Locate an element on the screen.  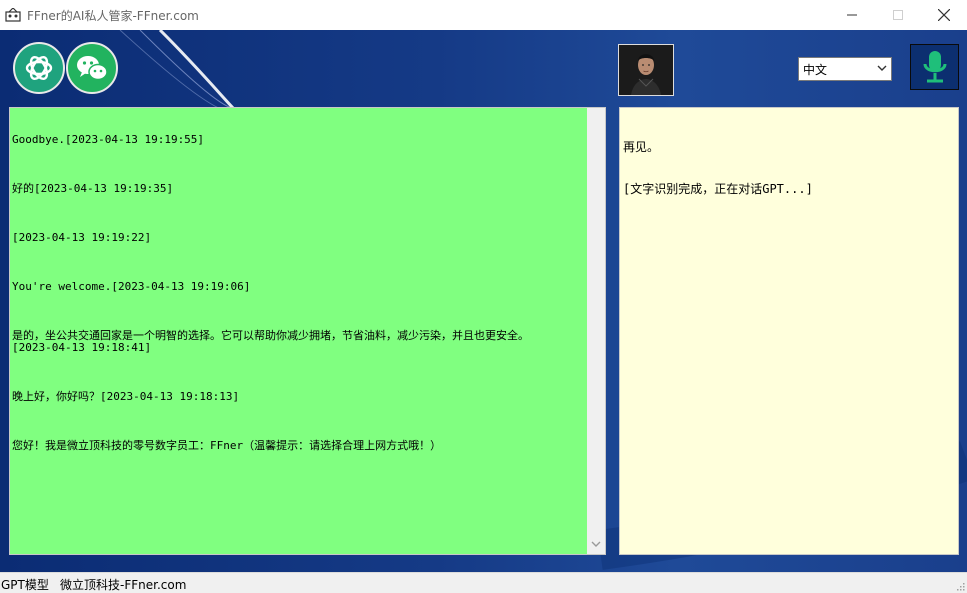
chat-scrollbar is located at coordinates (596, 331).